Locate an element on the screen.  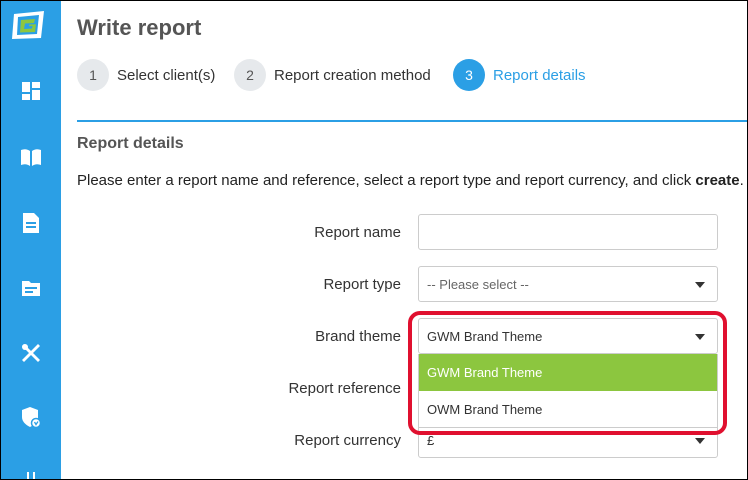
brand-theme-option-gwm: GWM Brand Theme is located at coordinates (568, 372).